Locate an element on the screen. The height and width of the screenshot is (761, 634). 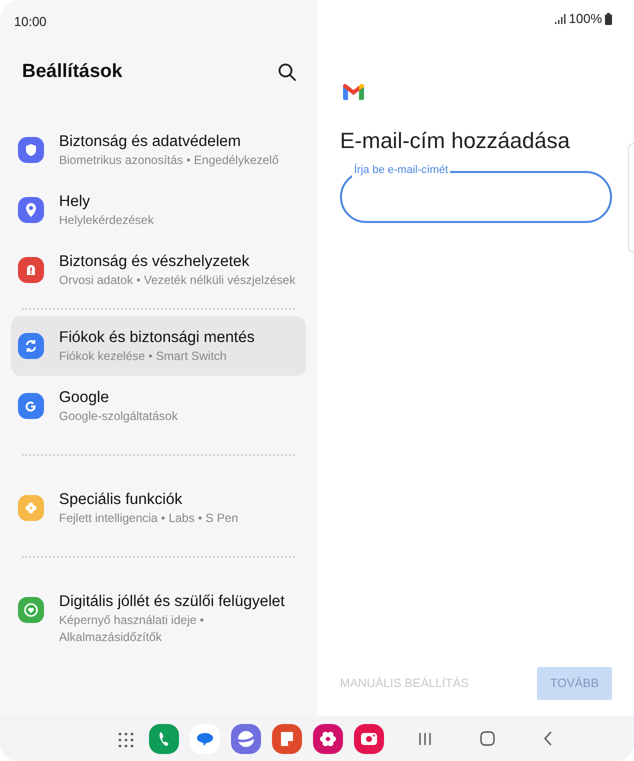
item-subtitle: Képernyő használati ideje • Alkalmazásidőzítők is located at coordinates (132, 629).